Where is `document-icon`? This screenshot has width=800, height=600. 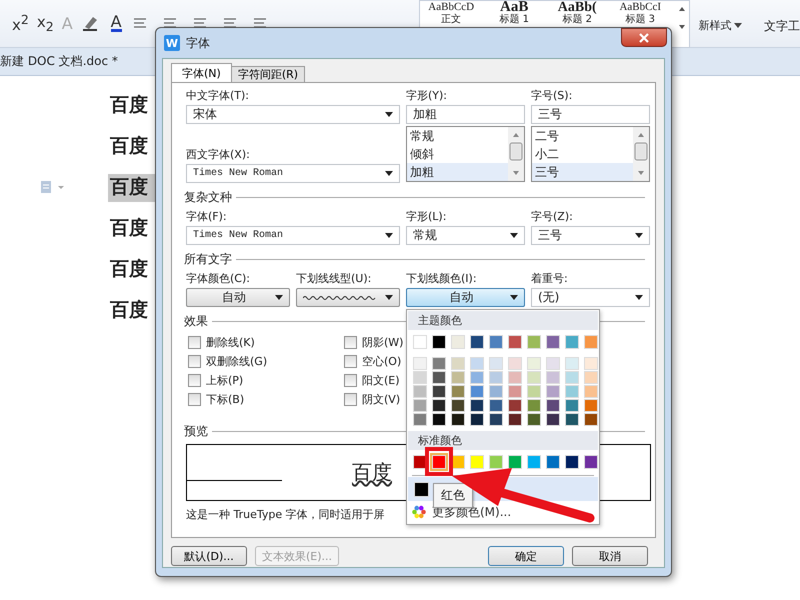
document-icon is located at coordinates (53, 187).